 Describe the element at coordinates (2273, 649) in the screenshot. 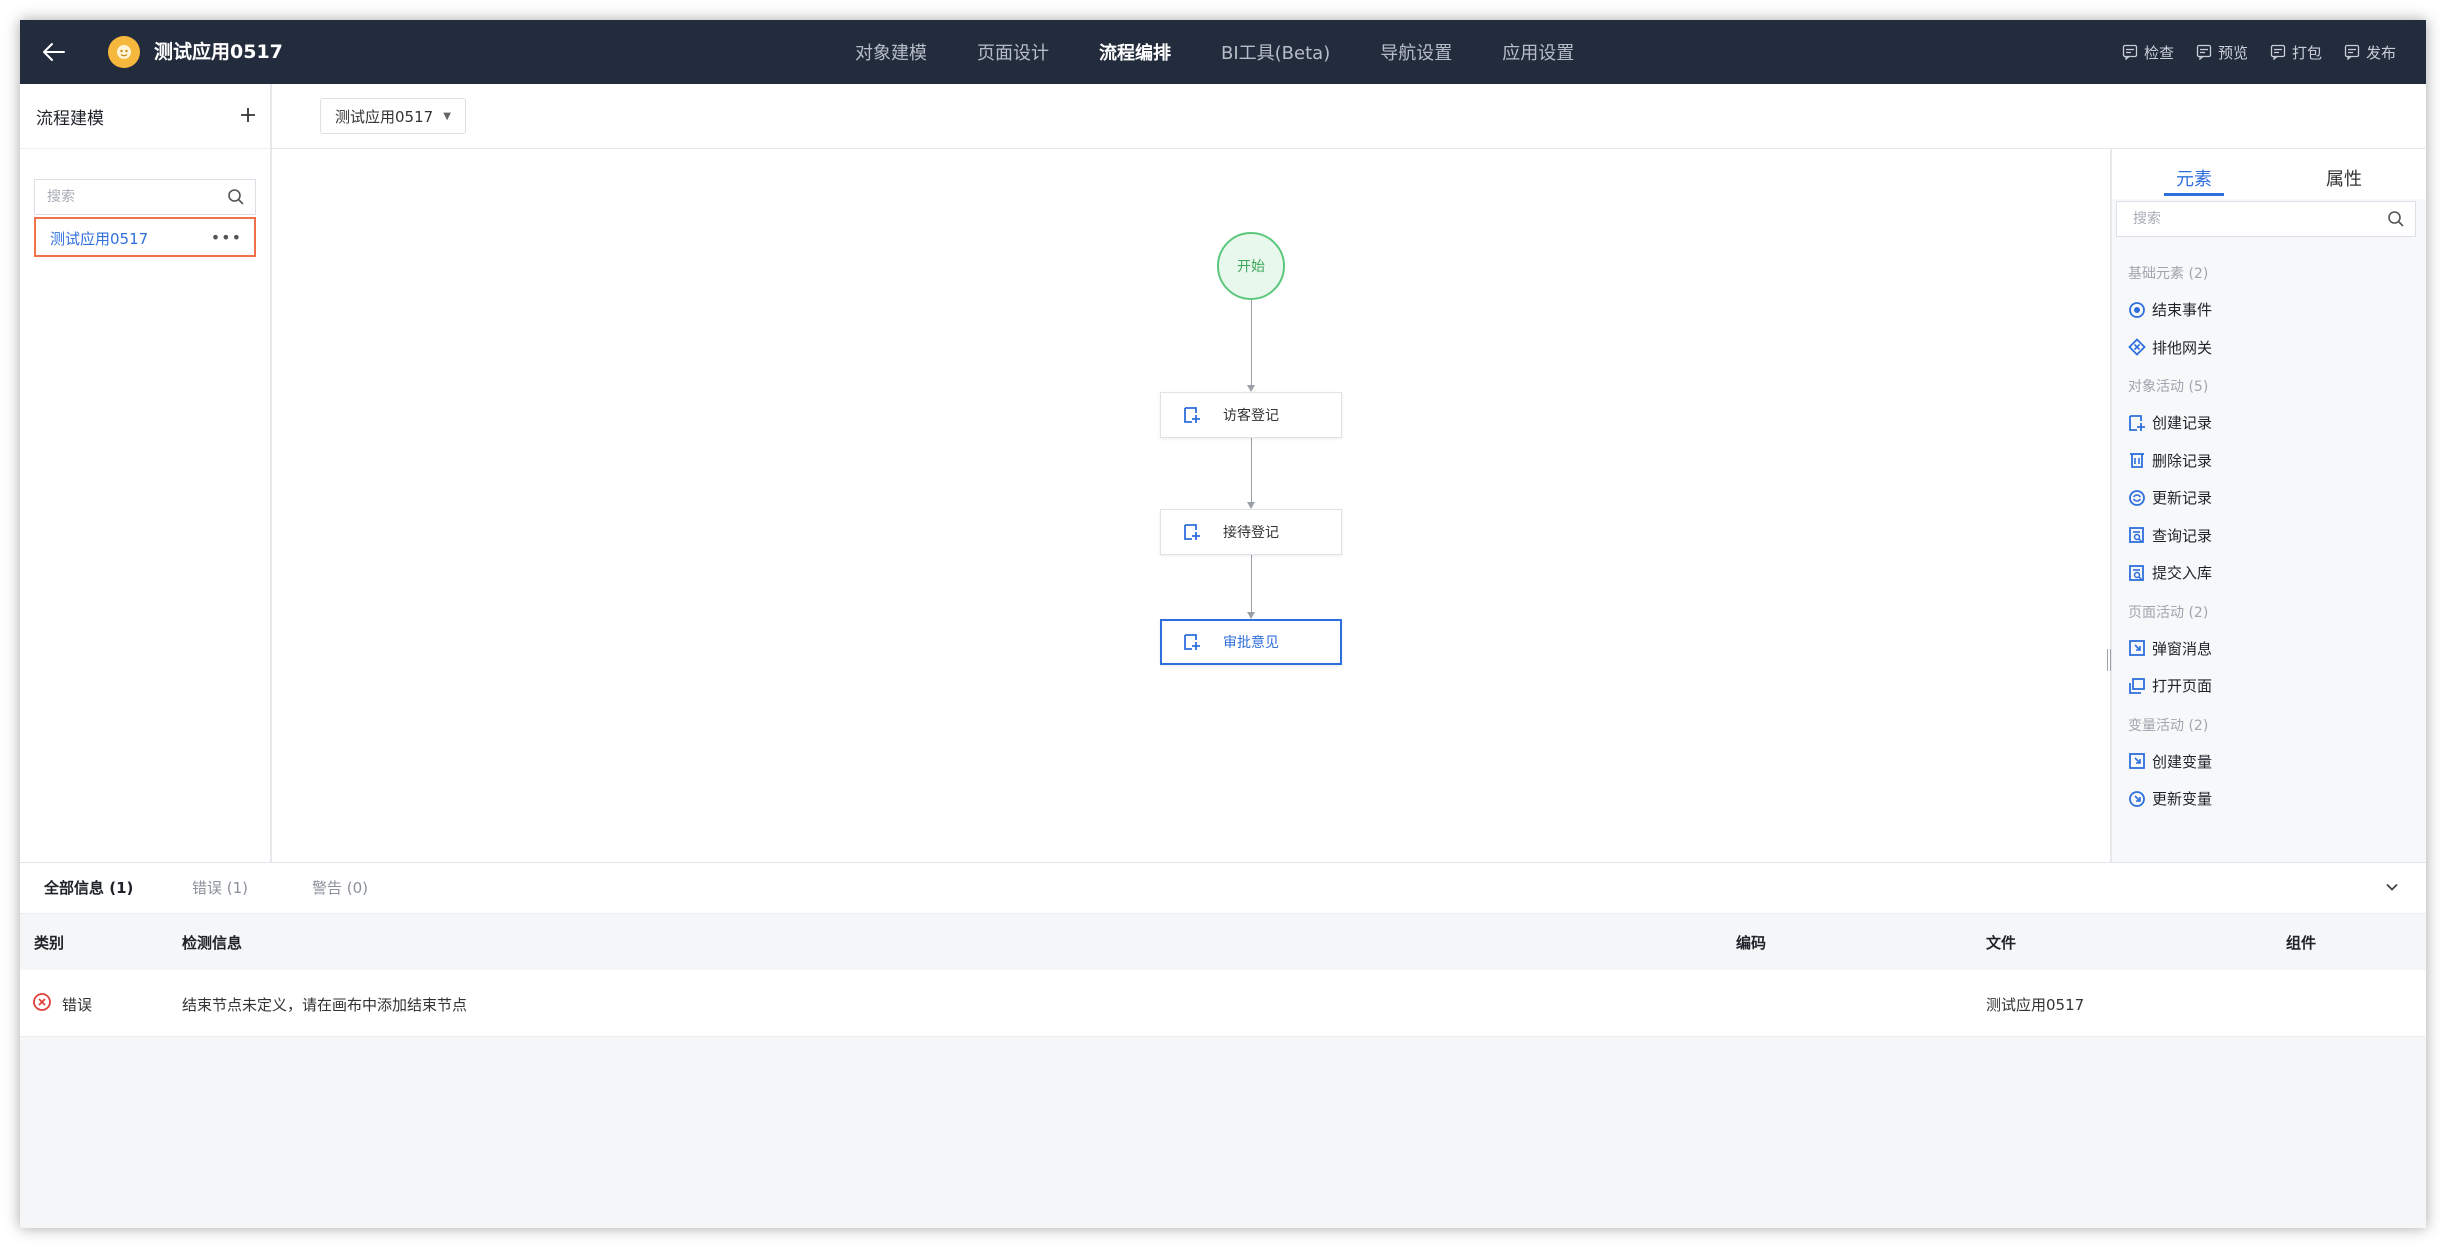

I see `palette-item-popup-message: 弹窗消息` at that location.